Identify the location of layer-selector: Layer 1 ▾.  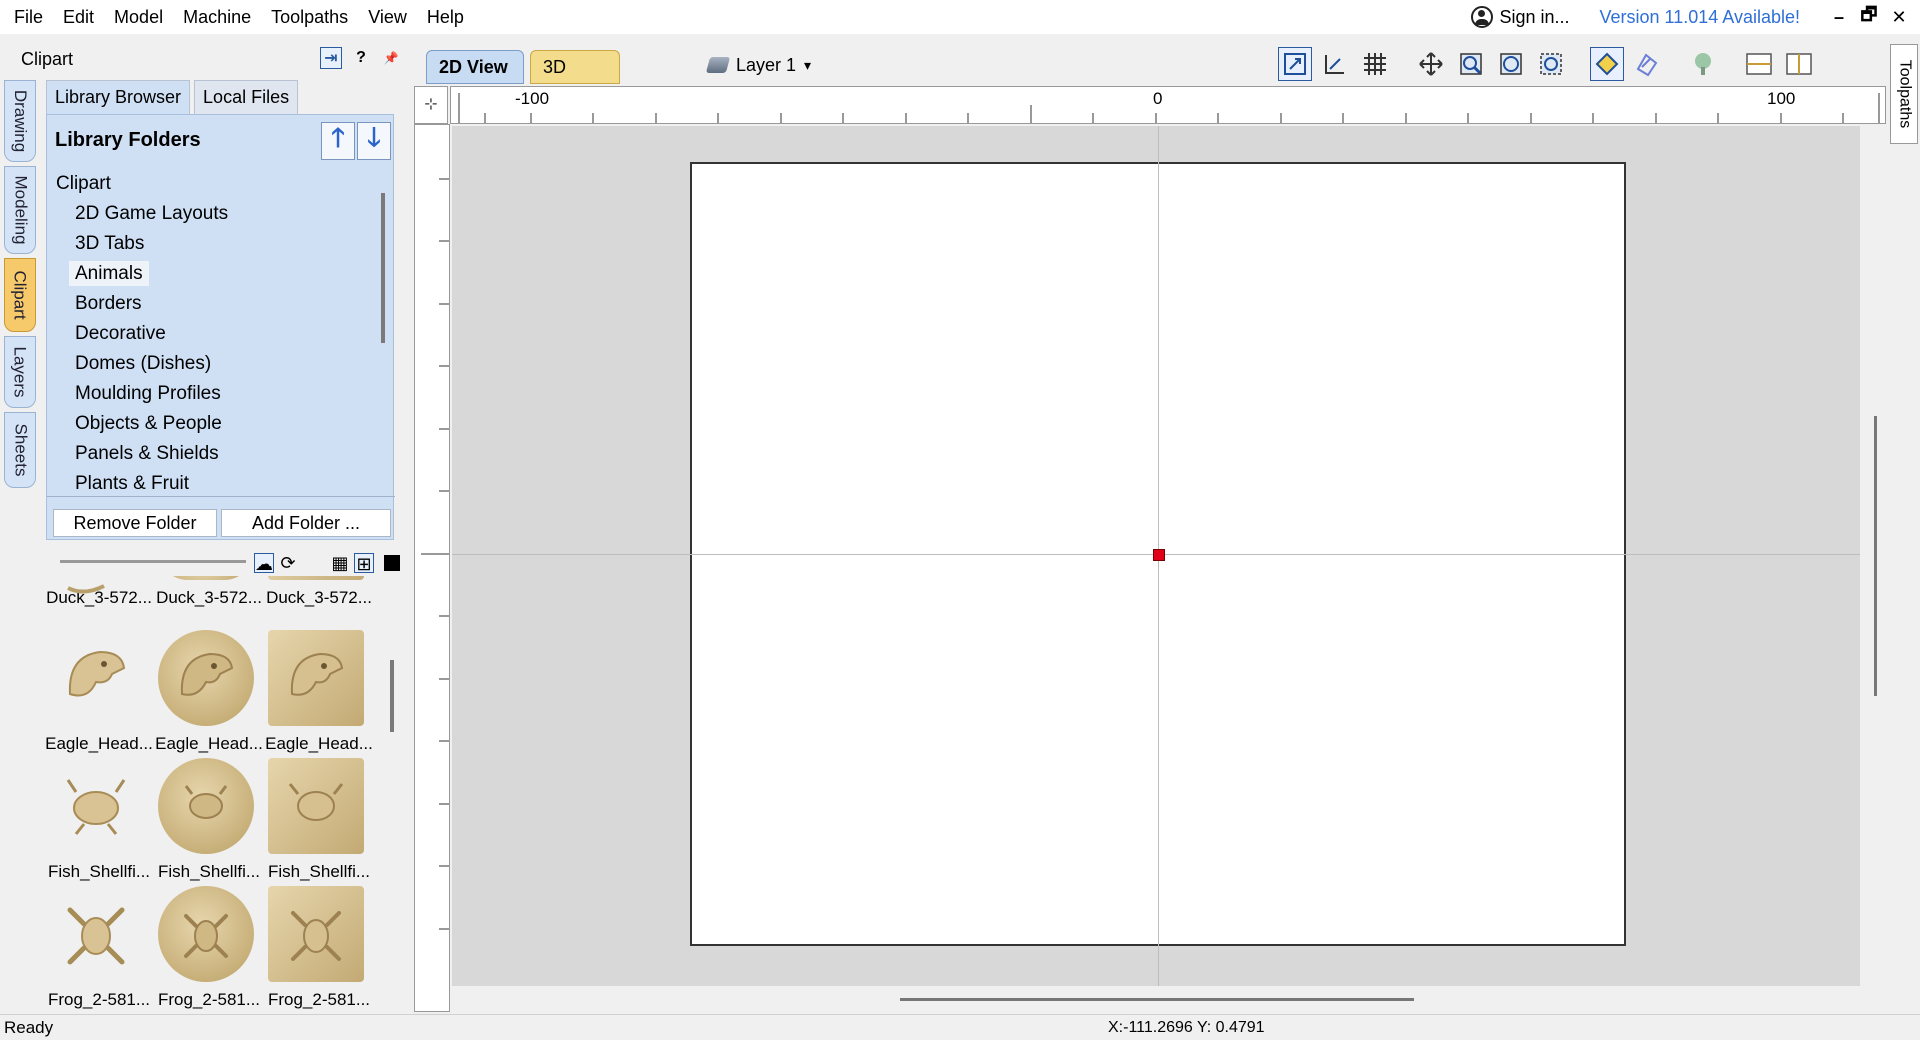
(758, 65).